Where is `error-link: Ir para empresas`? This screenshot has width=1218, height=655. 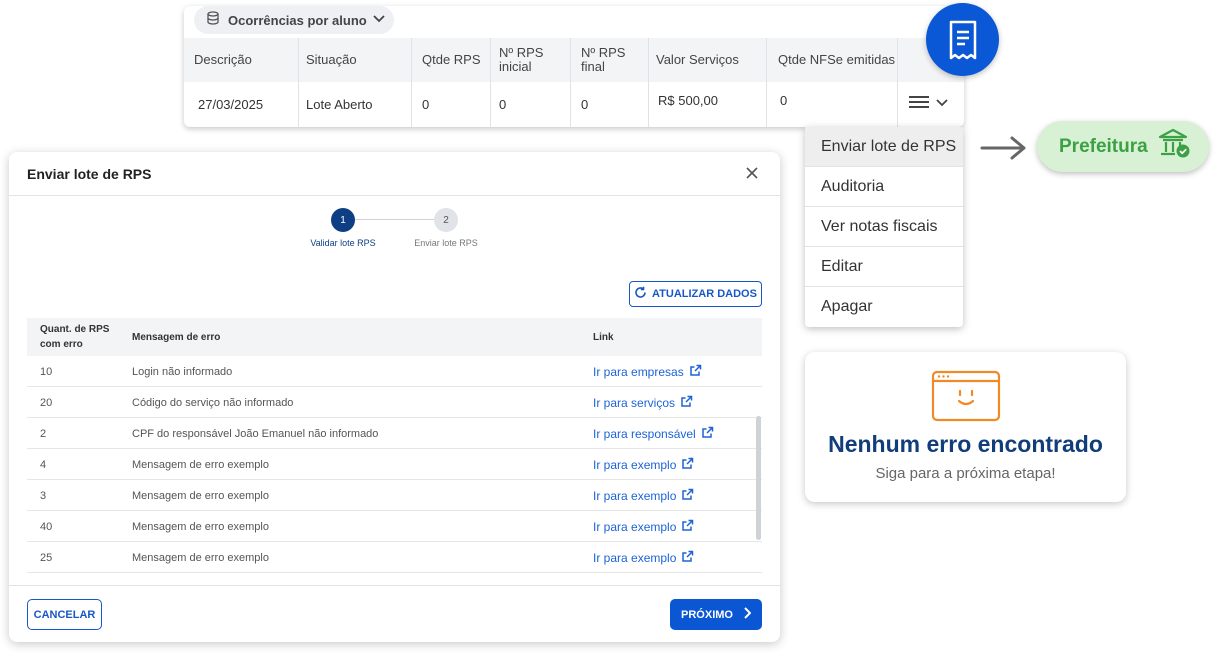
error-link: Ir para empresas is located at coordinates (647, 371).